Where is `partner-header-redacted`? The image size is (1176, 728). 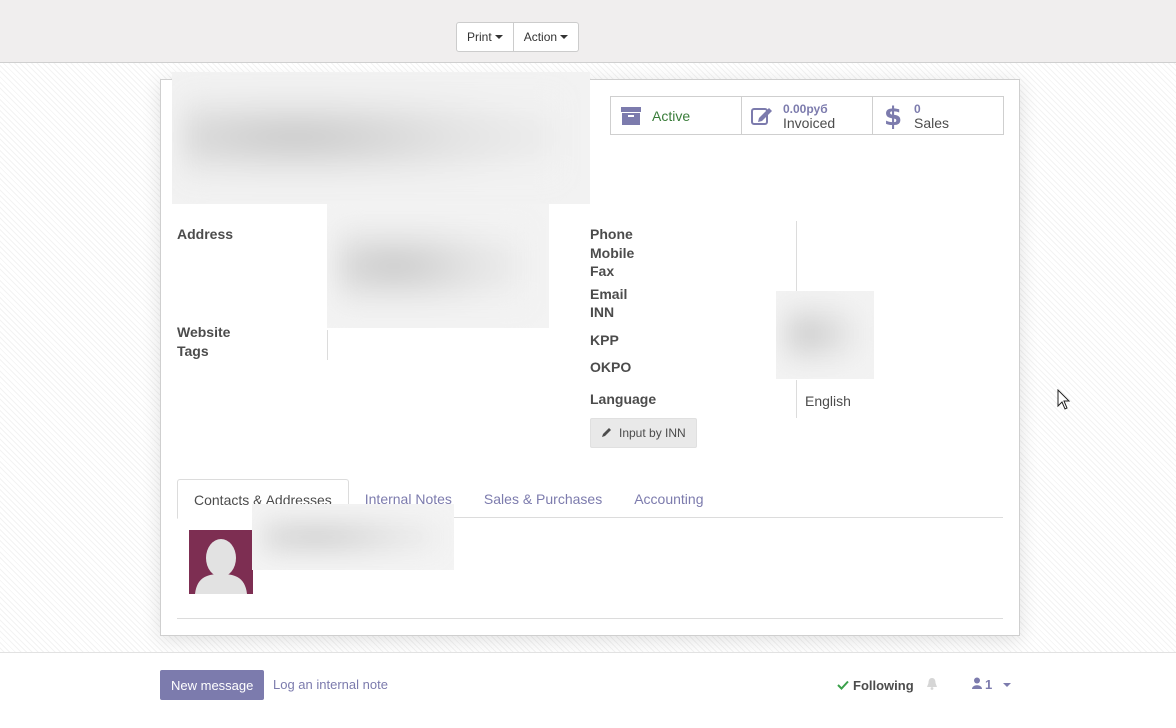
partner-header-redacted is located at coordinates (381, 138).